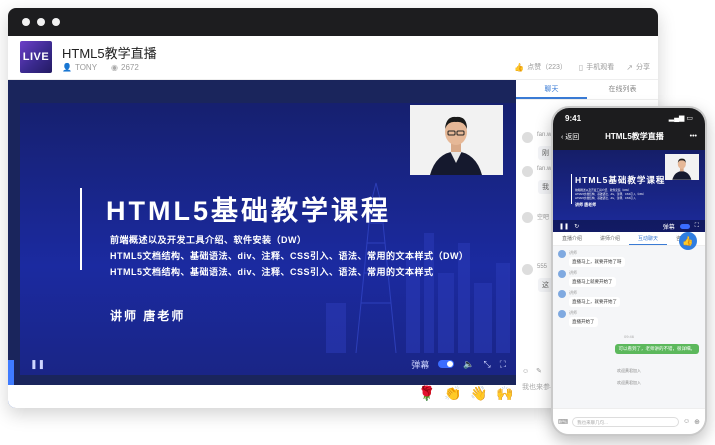 This screenshot has height=445, width=715. I want to click on pause-icon: ❚❚, so click(37, 364).